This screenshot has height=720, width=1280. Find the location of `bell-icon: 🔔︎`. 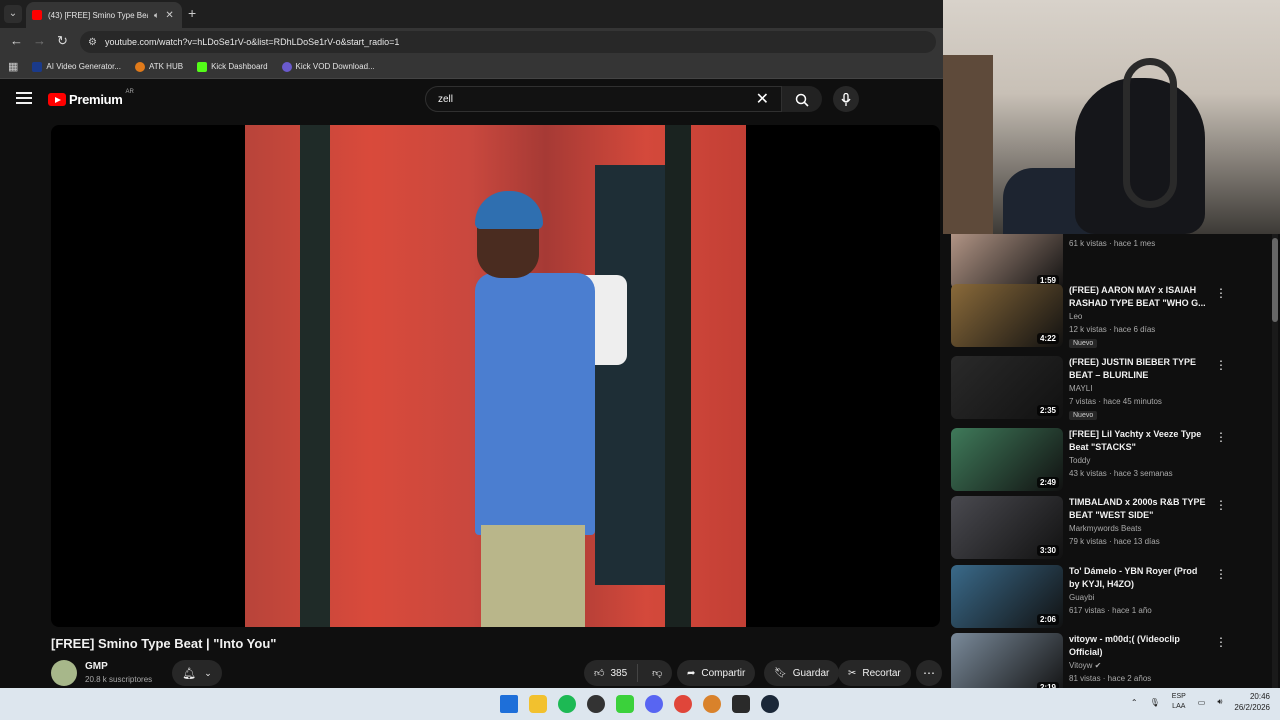

bell-icon: 🔔︎ is located at coordinates (189, 673).